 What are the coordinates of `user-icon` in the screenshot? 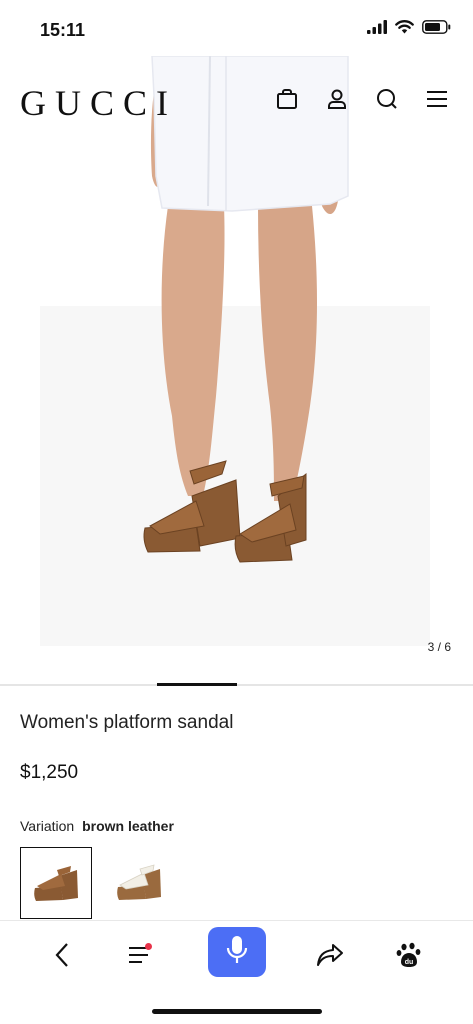 It's located at (337, 101).